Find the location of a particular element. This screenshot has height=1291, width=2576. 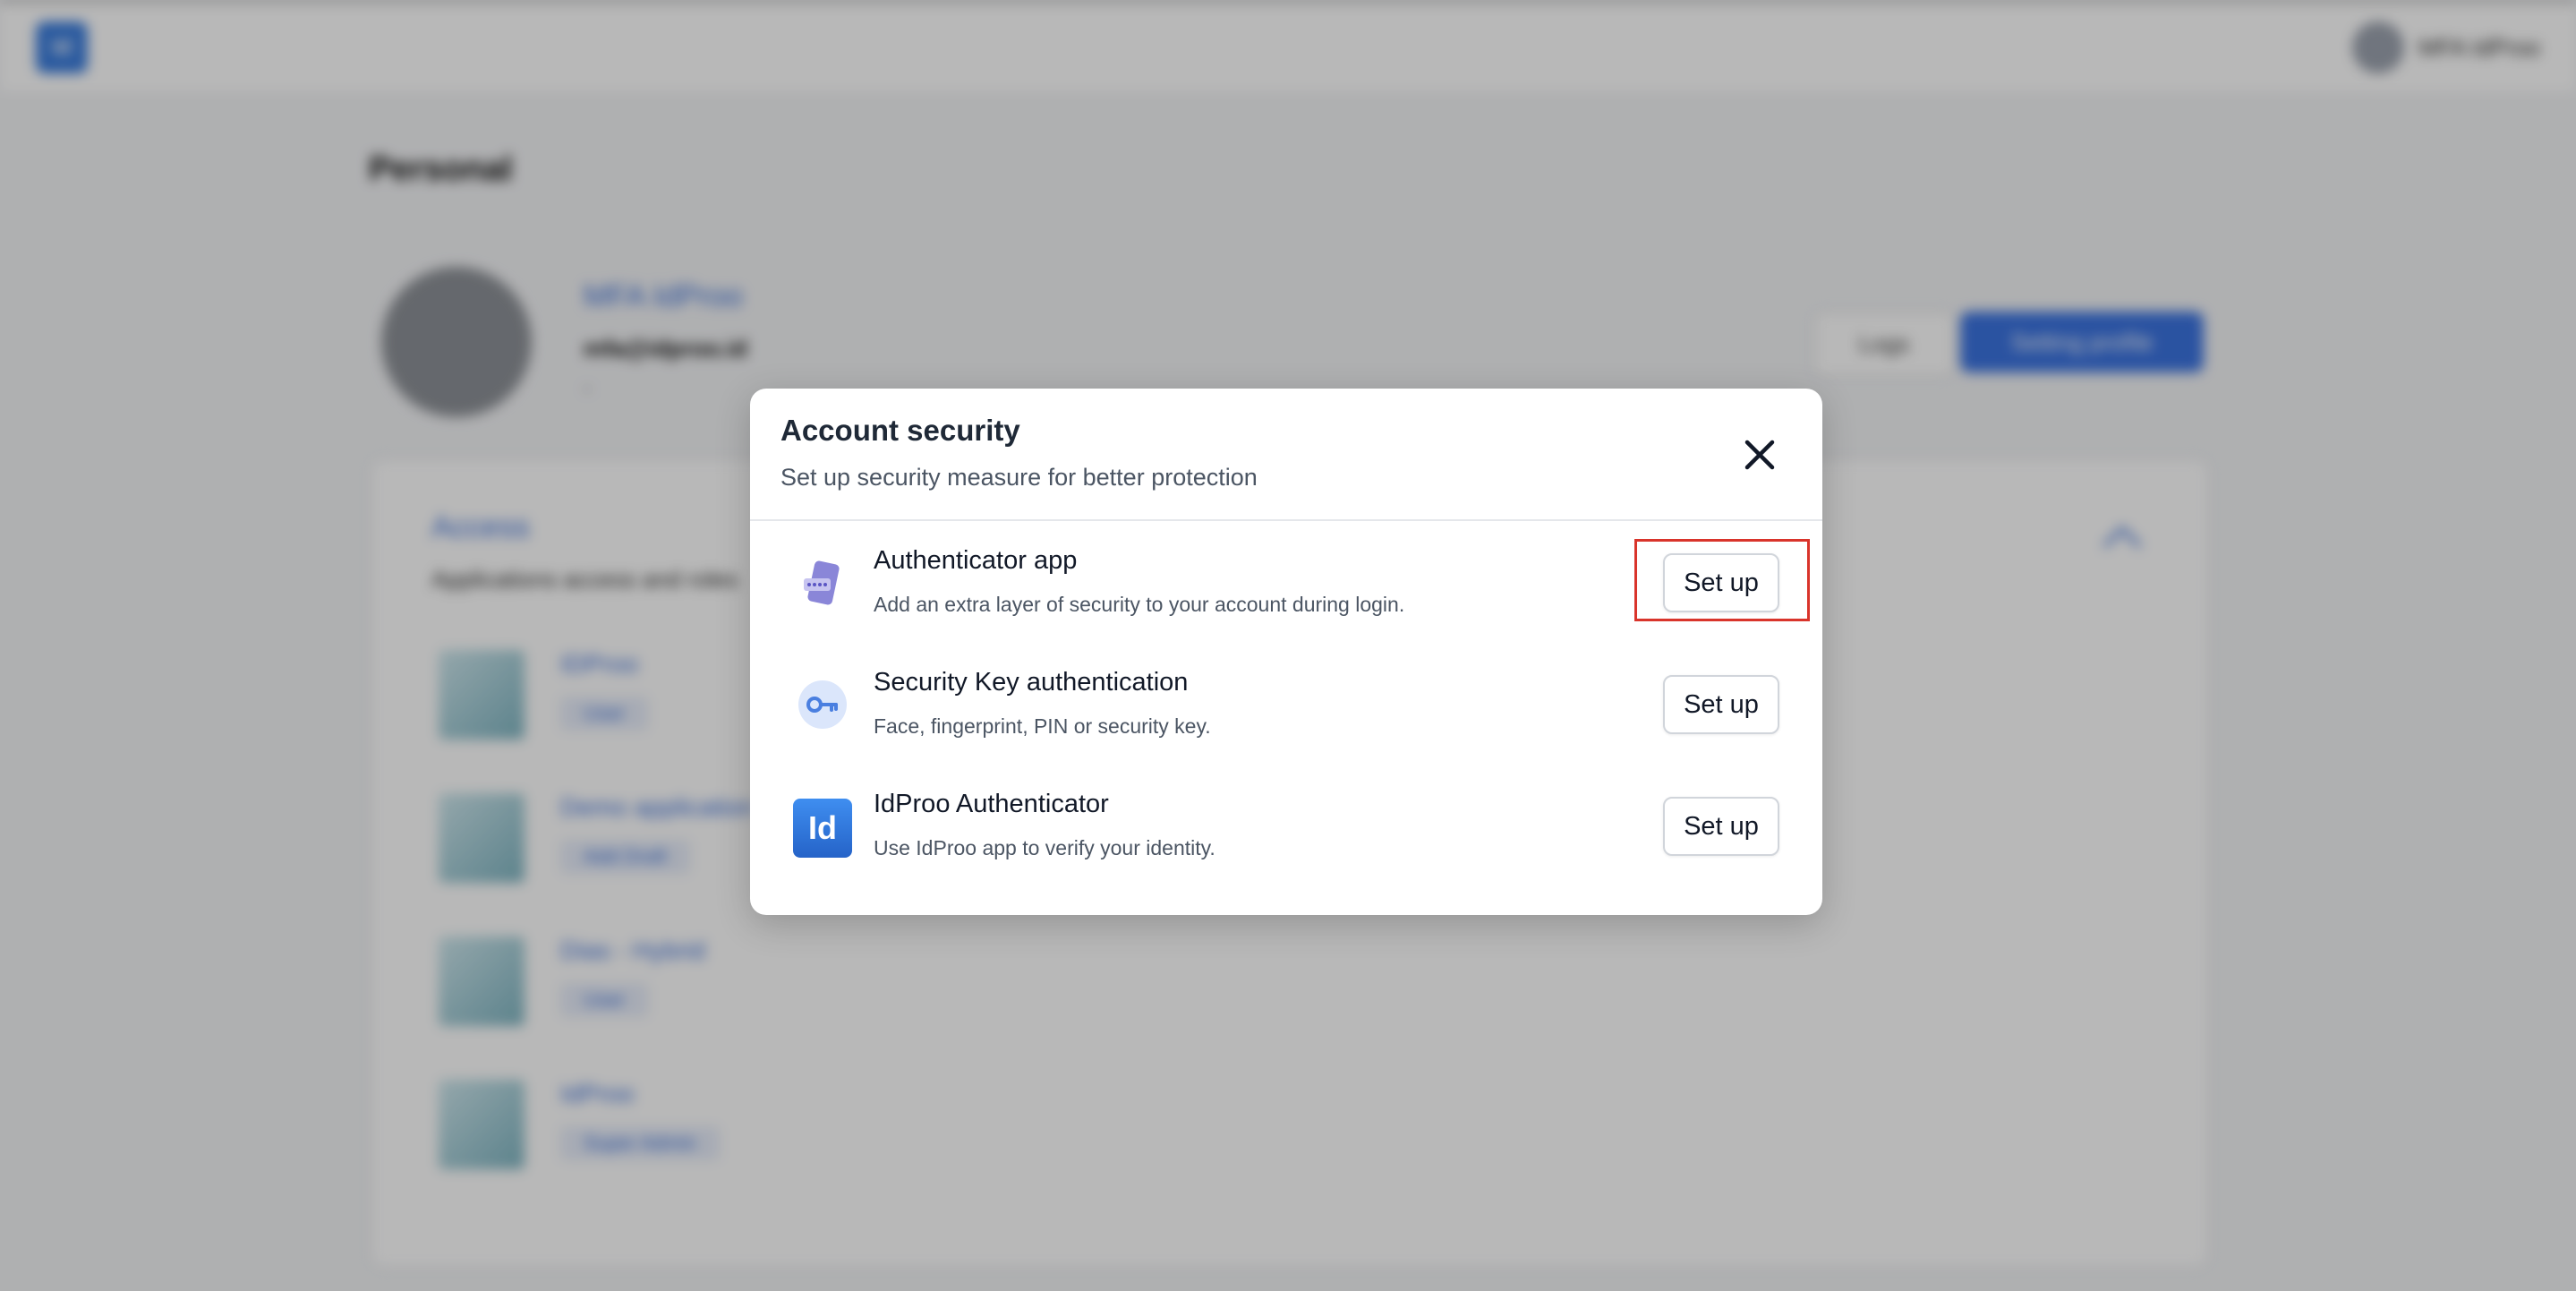

option-title: IdProo Authenticator is located at coordinates (991, 804).